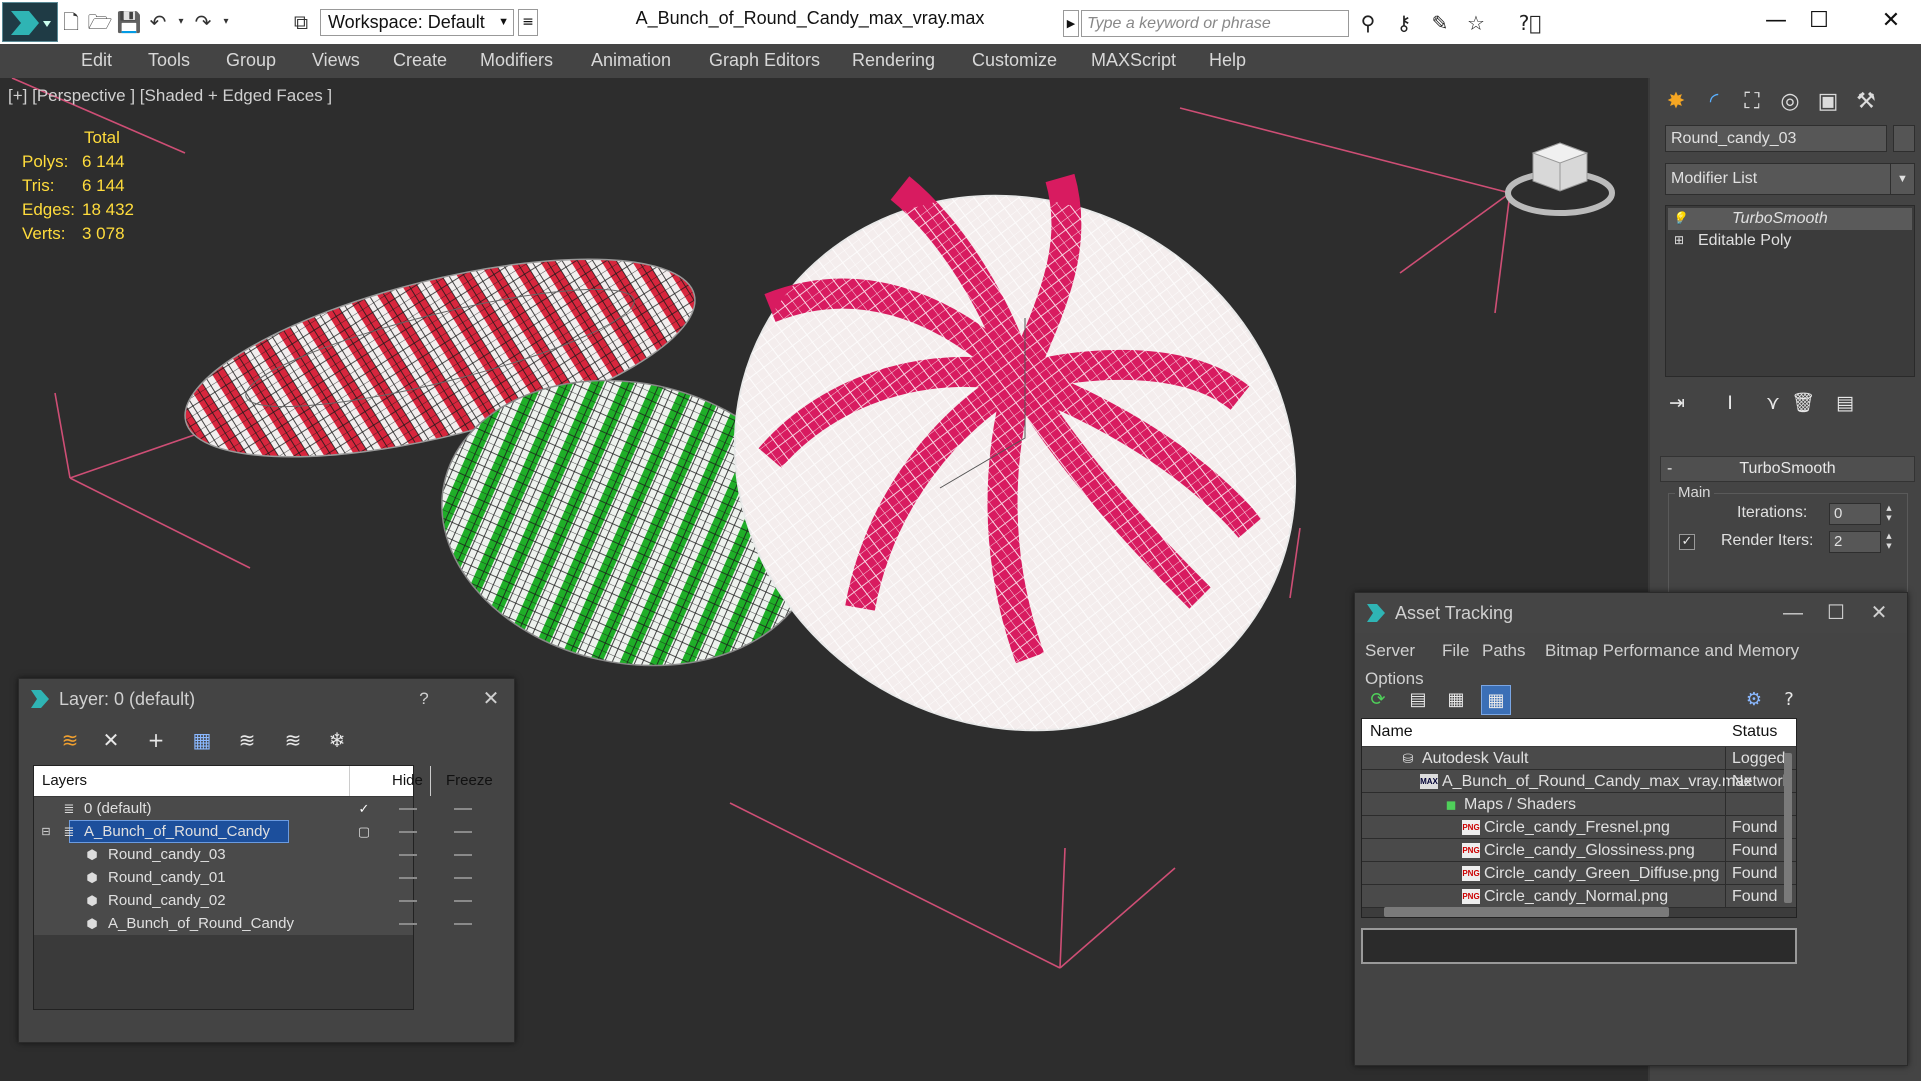  What do you see at coordinates (1754, 700) in the screenshot?
I see `vault-options-icon: ⚙` at bounding box center [1754, 700].